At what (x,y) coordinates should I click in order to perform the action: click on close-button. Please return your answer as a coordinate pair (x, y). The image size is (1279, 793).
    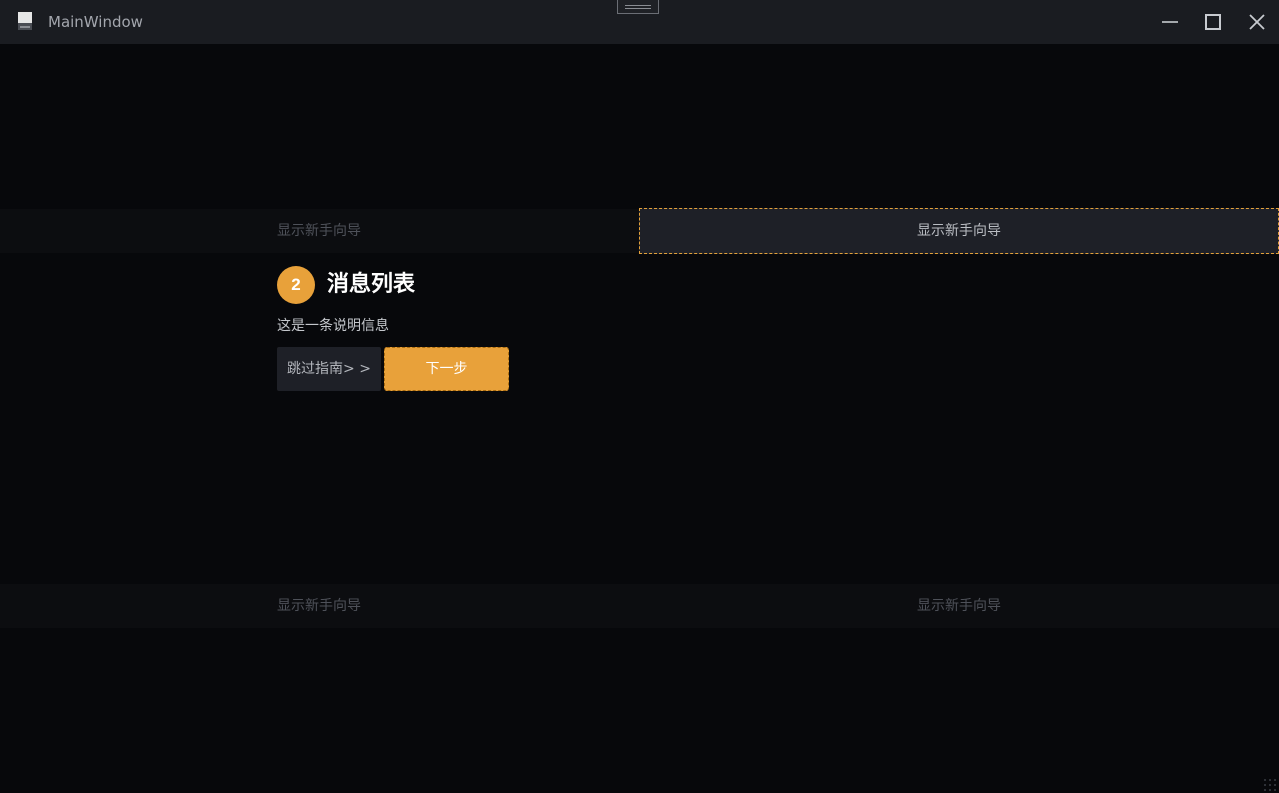
    Looking at the image, I should click on (1257, 22).